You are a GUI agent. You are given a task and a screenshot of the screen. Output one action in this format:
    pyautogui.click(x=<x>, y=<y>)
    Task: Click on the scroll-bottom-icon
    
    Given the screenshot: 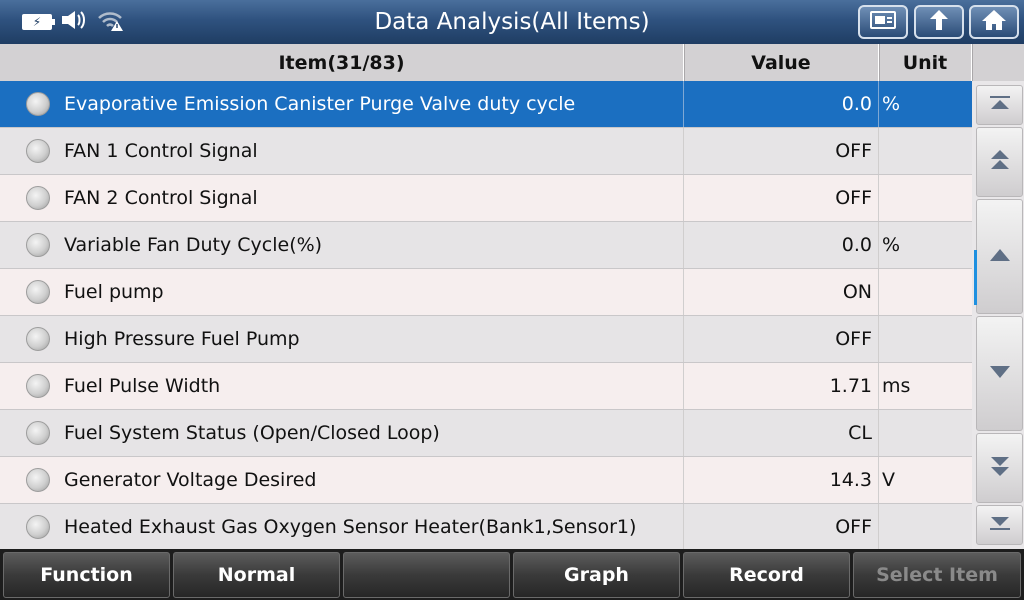 What is the action you would take?
    pyautogui.click(x=1000, y=525)
    